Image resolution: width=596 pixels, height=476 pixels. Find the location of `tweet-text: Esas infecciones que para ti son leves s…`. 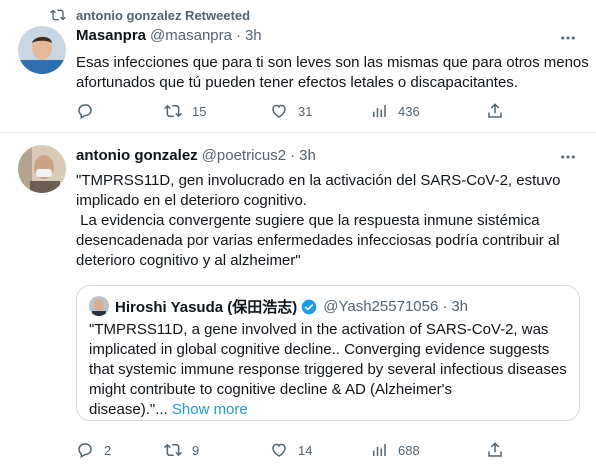

tweet-text: Esas infecciones que para ti son leves s… is located at coordinates (332, 73).